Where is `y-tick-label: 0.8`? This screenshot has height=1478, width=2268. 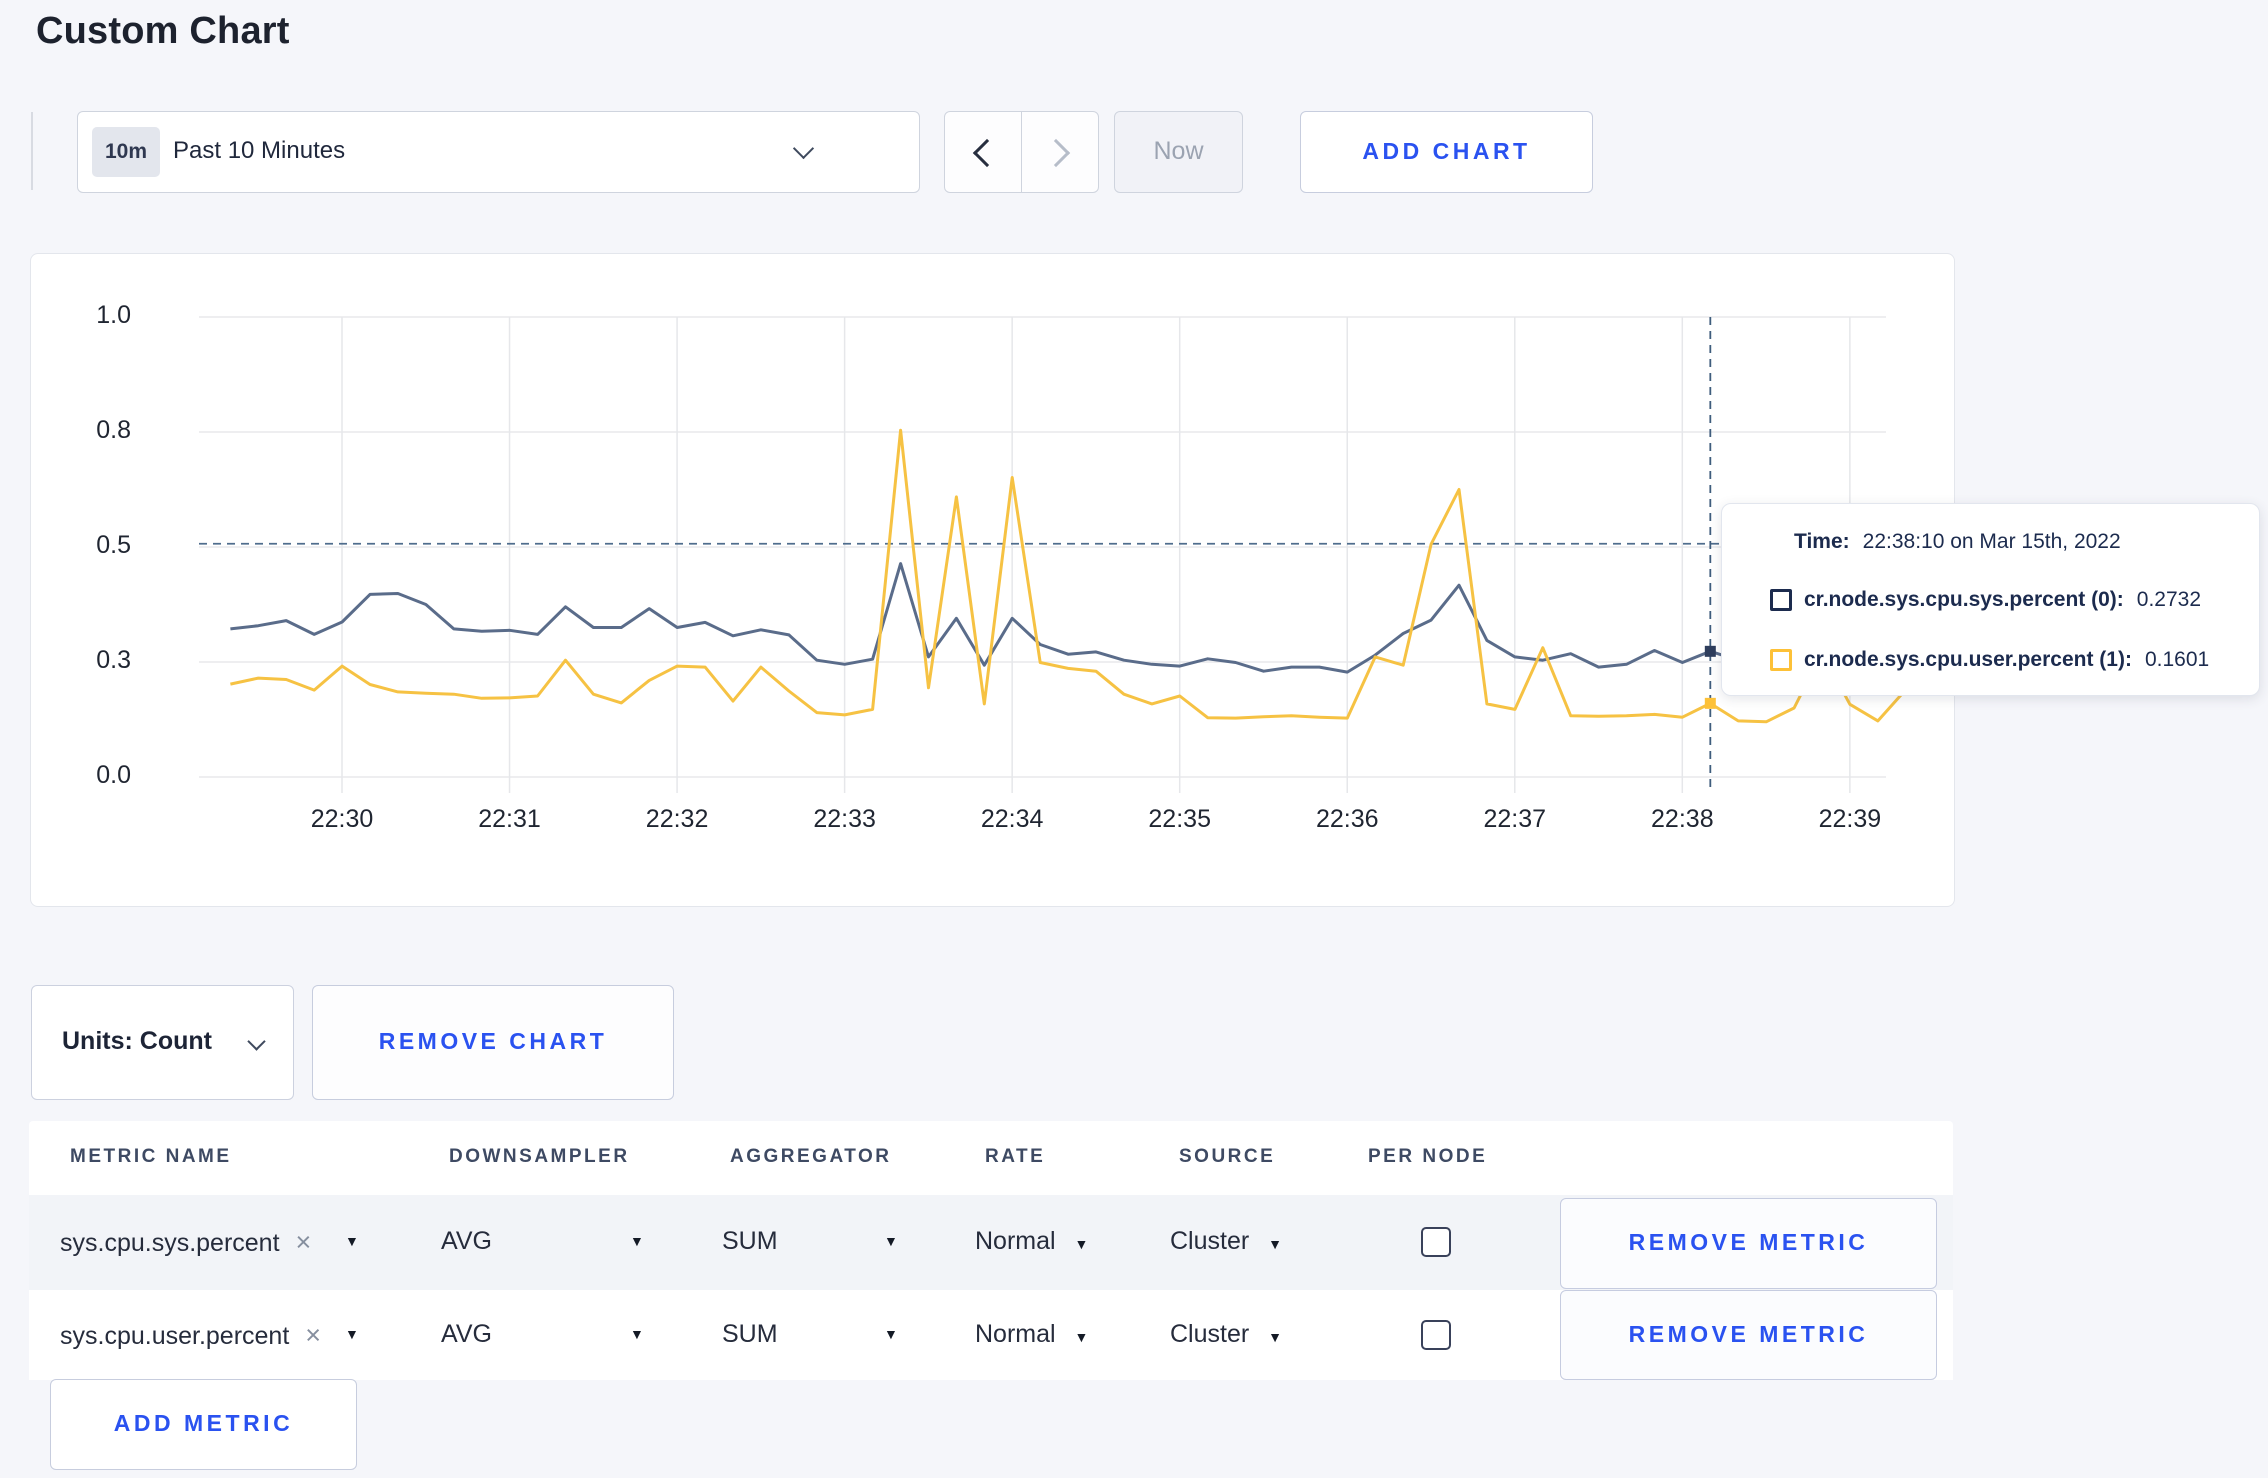
y-tick-label: 0.8 is located at coordinates (113, 430).